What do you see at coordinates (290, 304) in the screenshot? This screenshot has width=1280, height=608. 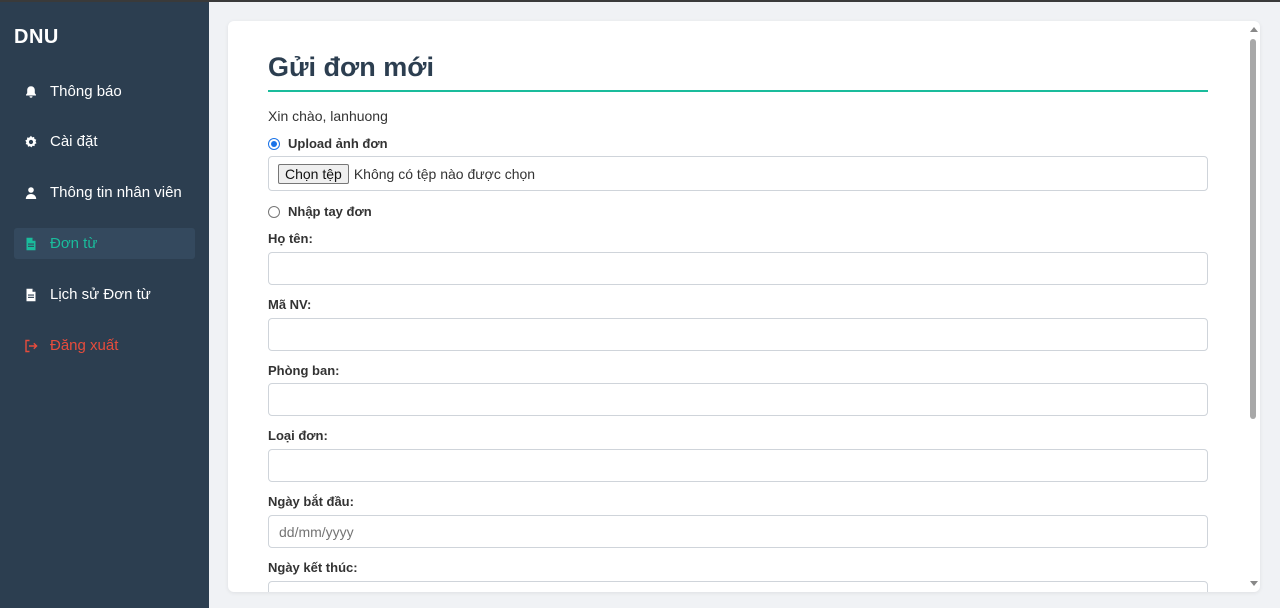 I see `employee-id-label: Mã NV:` at bounding box center [290, 304].